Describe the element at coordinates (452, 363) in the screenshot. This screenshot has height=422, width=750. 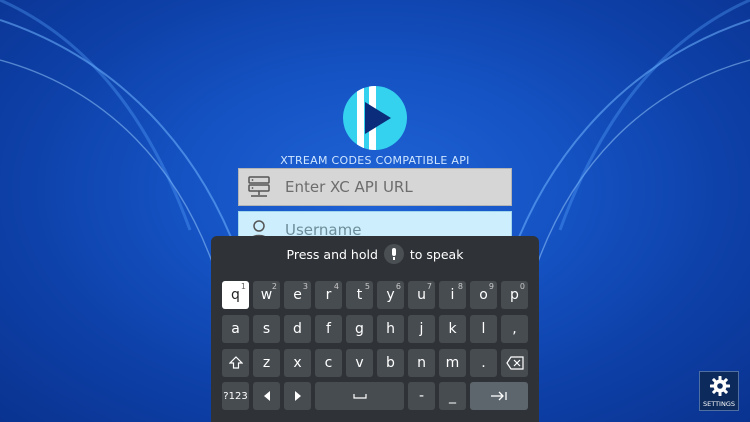
I see `key-m: m` at that location.